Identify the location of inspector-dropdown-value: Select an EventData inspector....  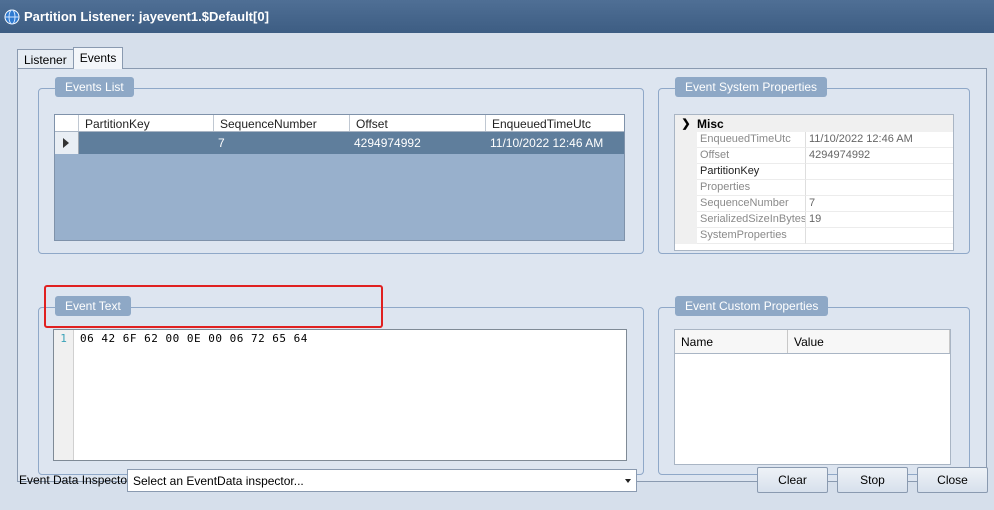
(218, 480).